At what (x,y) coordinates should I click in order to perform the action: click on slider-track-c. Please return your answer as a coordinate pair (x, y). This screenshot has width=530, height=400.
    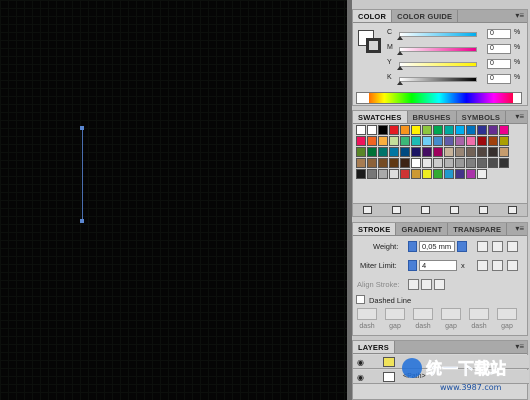
    Looking at the image, I should click on (438, 34).